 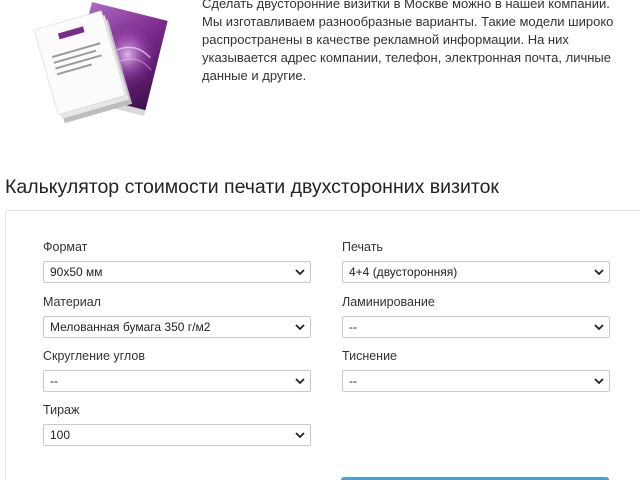 What do you see at coordinates (353, 327) in the screenshot?
I see `lamination-select-value: --` at bounding box center [353, 327].